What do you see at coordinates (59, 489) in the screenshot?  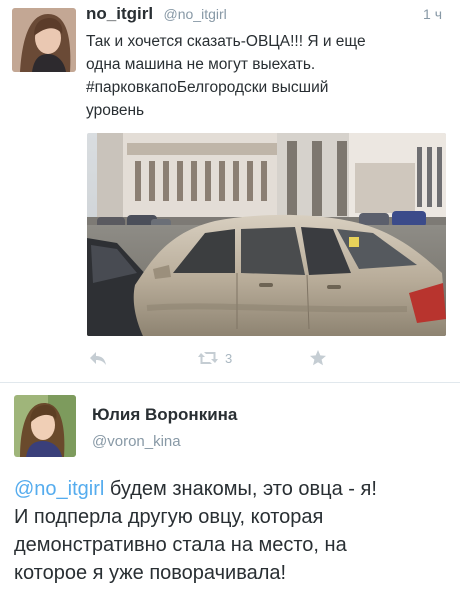 I see `mention-link: @no_itgirl` at bounding box center [59, 489].